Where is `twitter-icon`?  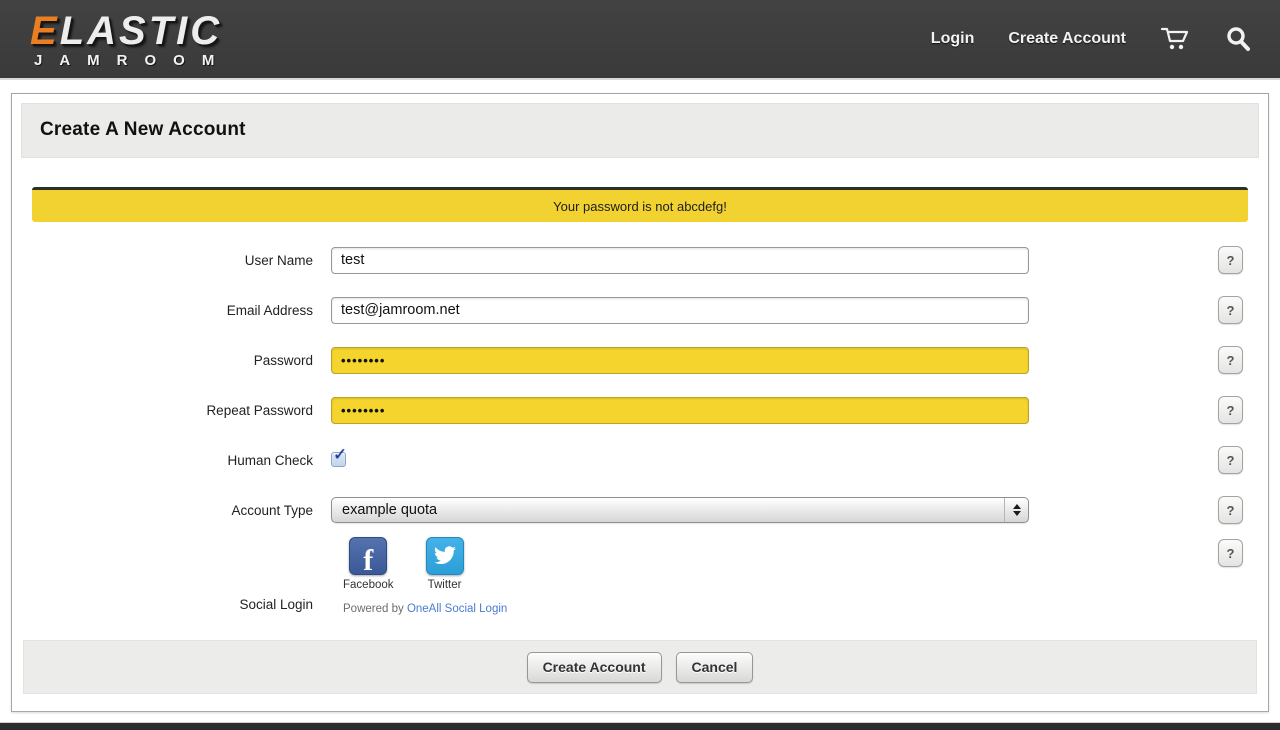 twitter-icon is located at coordinates (444, 556).